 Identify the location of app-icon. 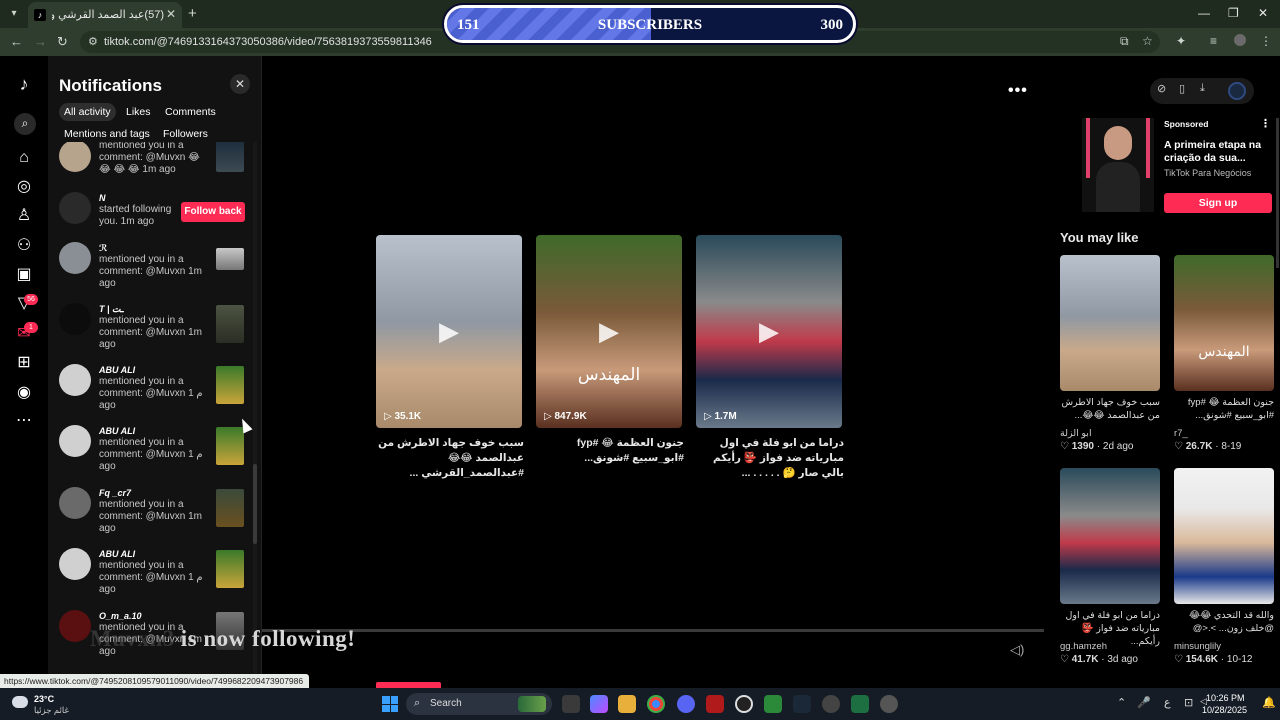
(715, 704).